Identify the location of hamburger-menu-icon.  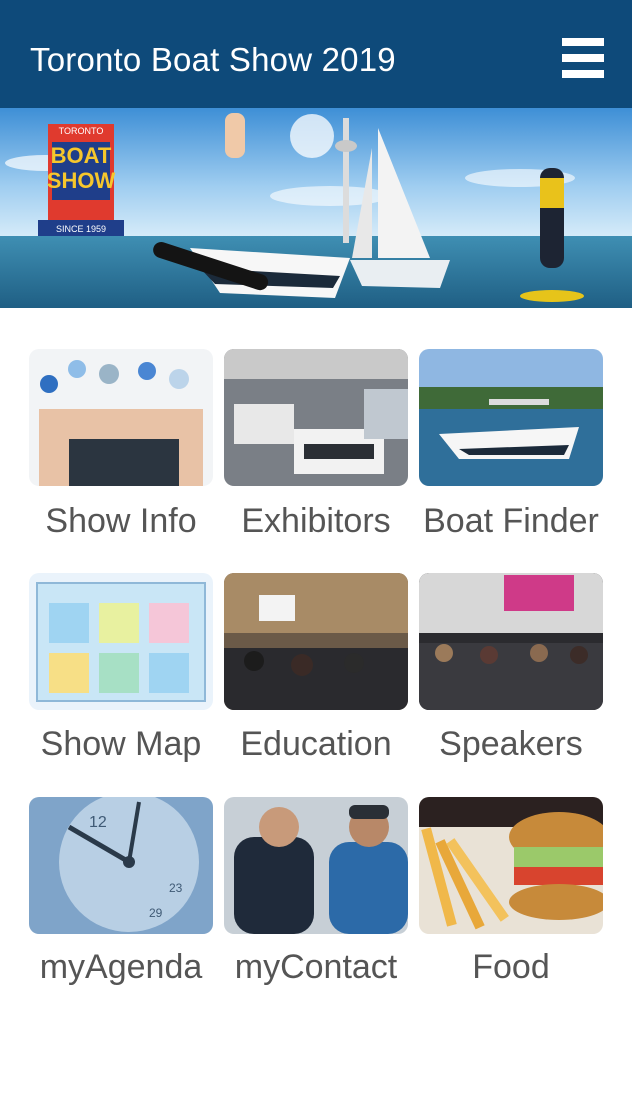
(582, 60).